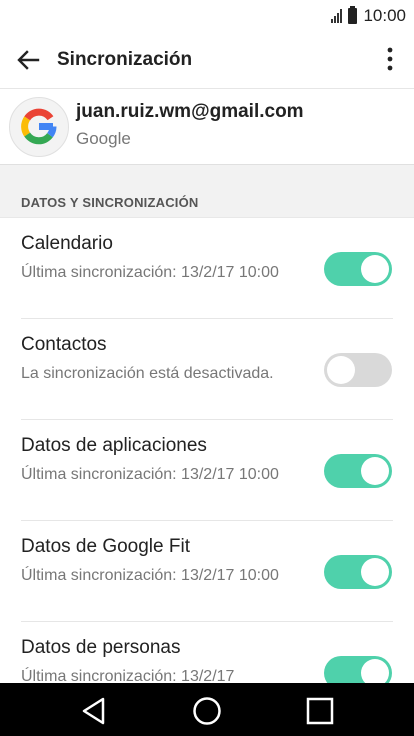  I want to click on nav-home-icon, so click(207, 711).